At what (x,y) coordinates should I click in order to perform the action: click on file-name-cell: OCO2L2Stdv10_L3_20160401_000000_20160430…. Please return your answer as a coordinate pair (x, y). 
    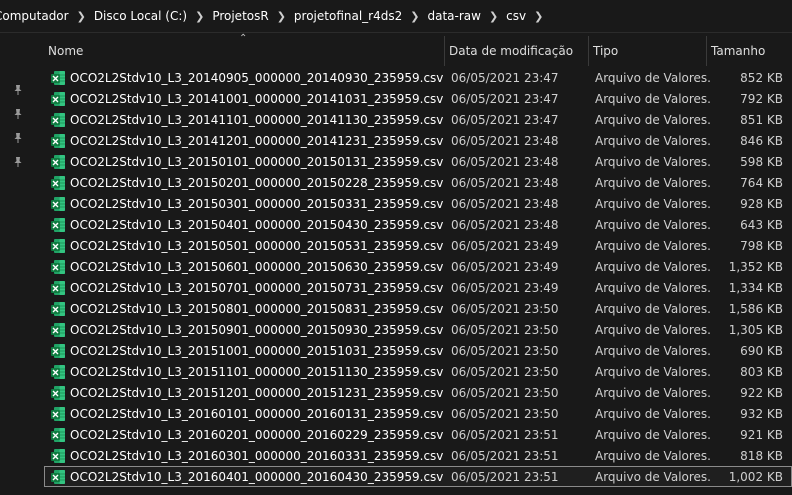
    Looking at the image, I should click on (246, 477).